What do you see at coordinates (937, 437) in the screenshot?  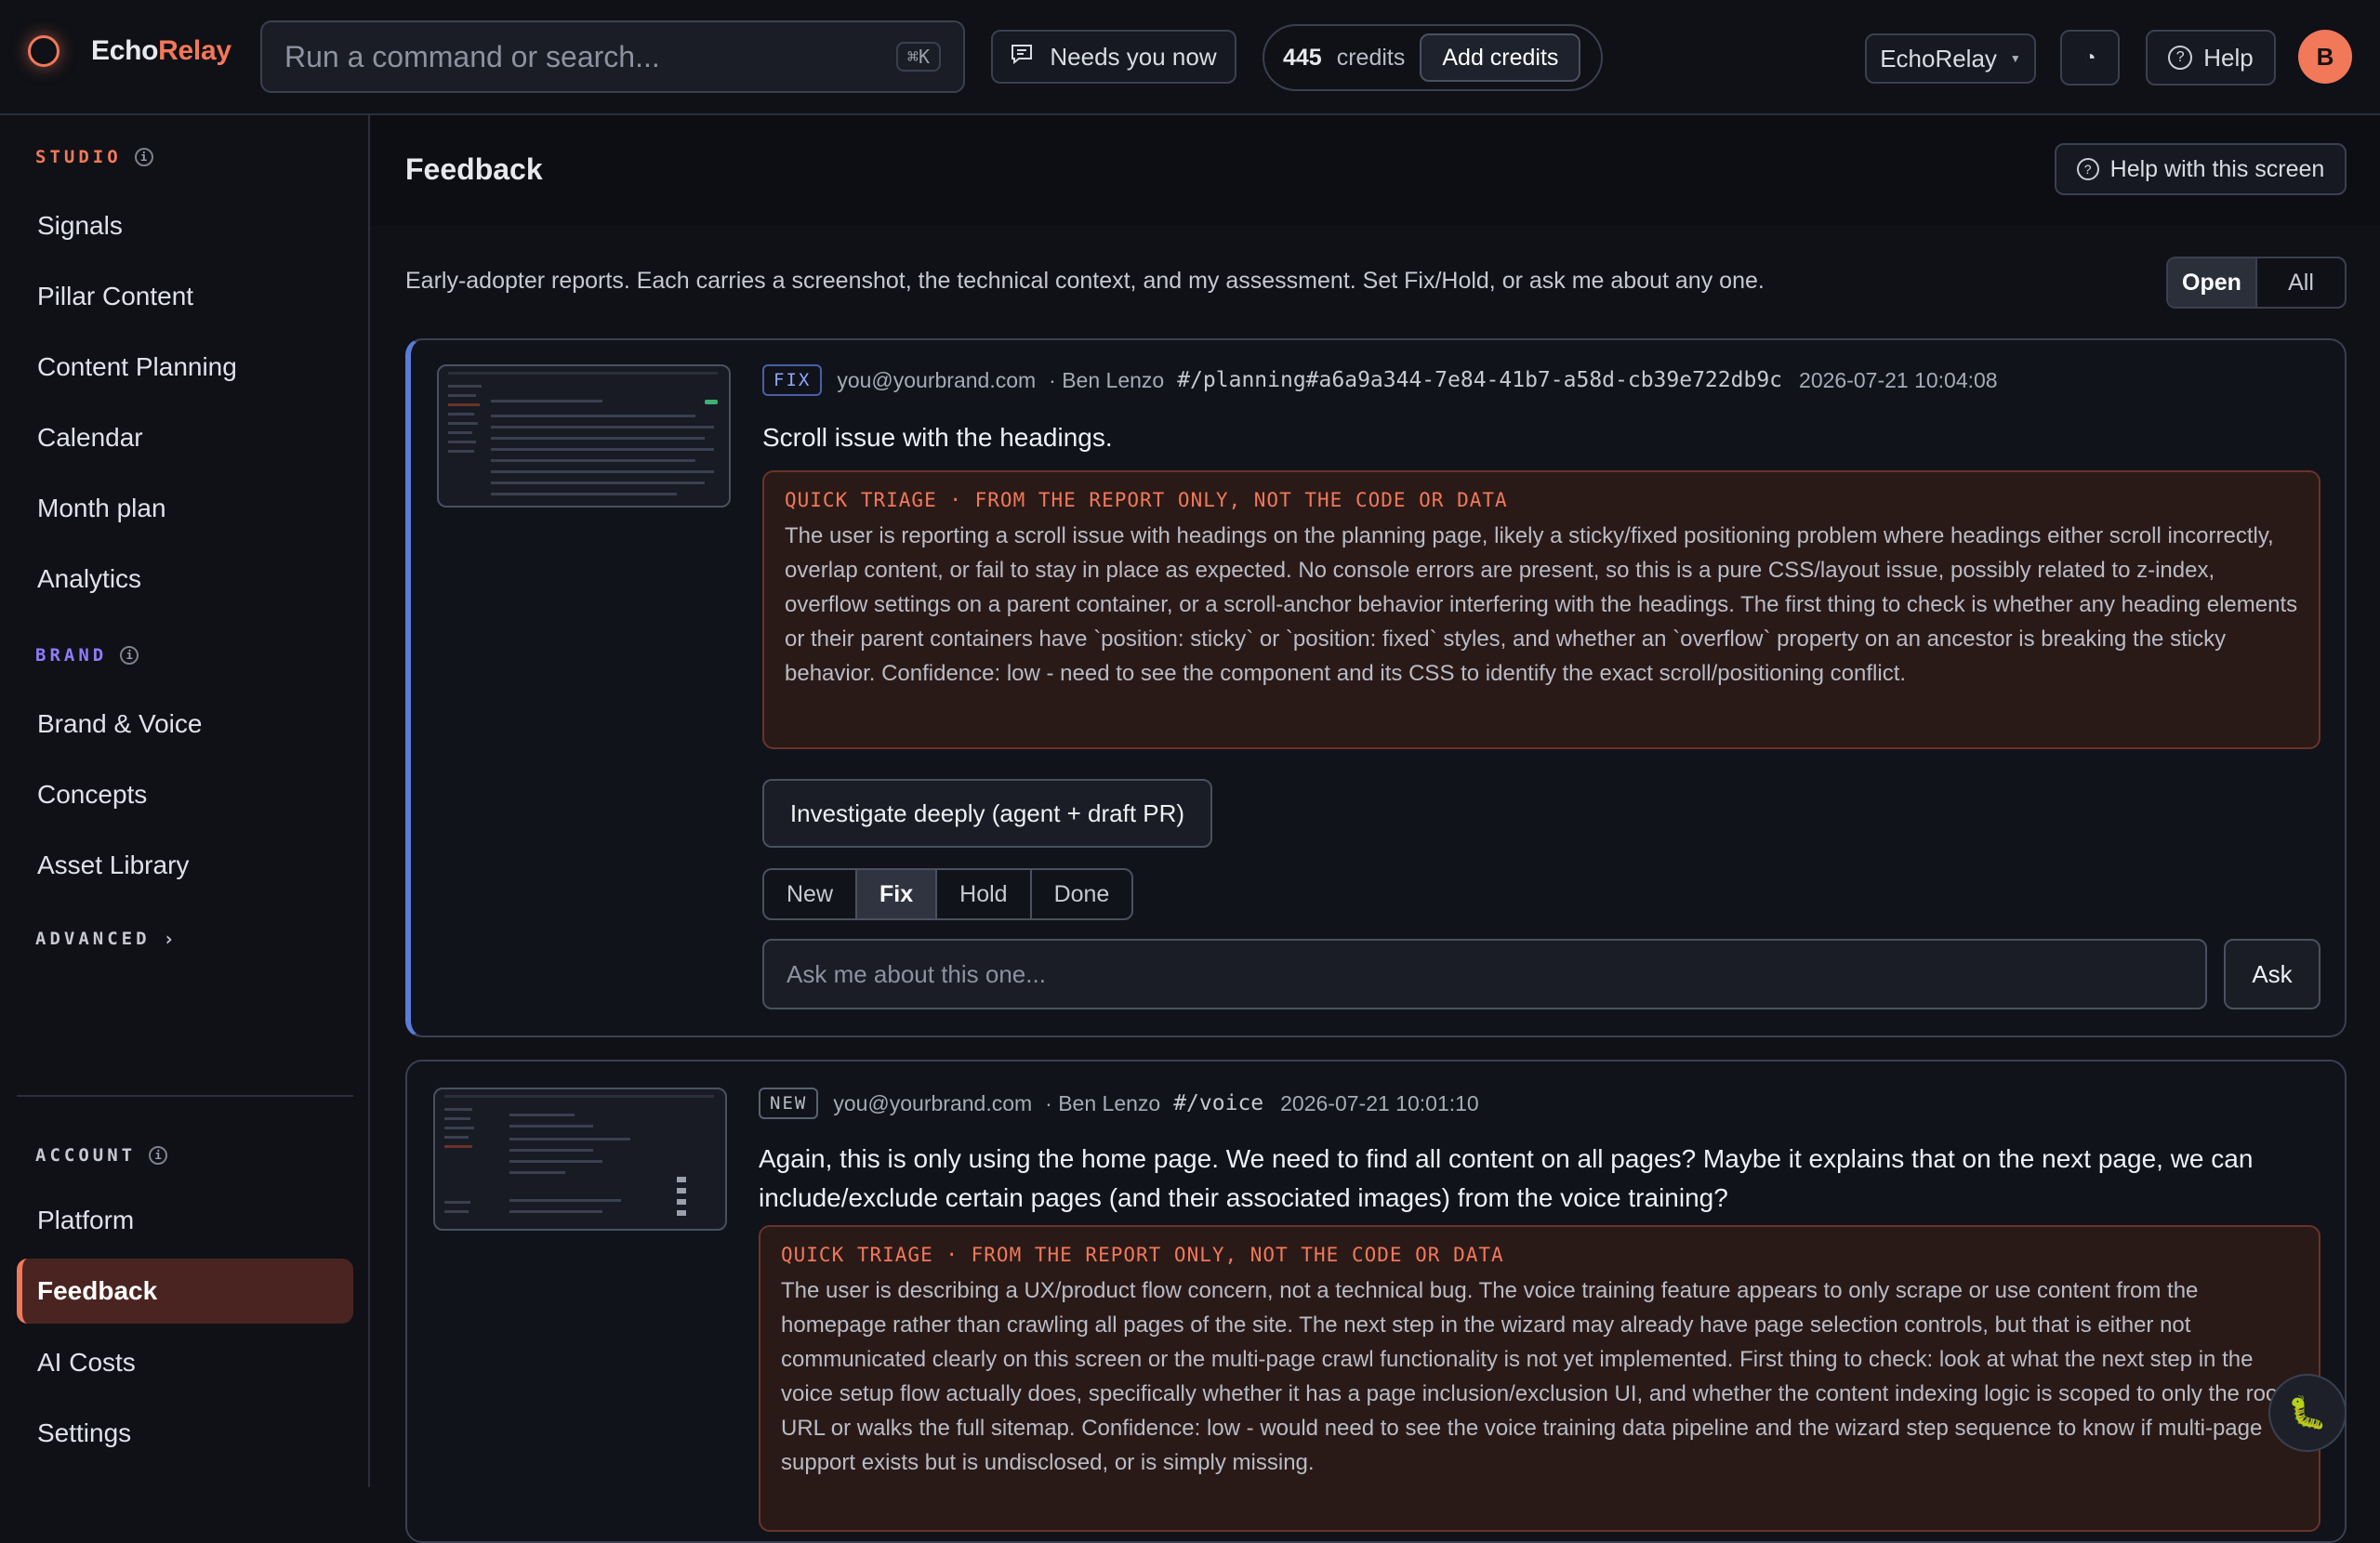 I see `report-title: Scroll issue with the headings.` at bounding box center [937, 437].